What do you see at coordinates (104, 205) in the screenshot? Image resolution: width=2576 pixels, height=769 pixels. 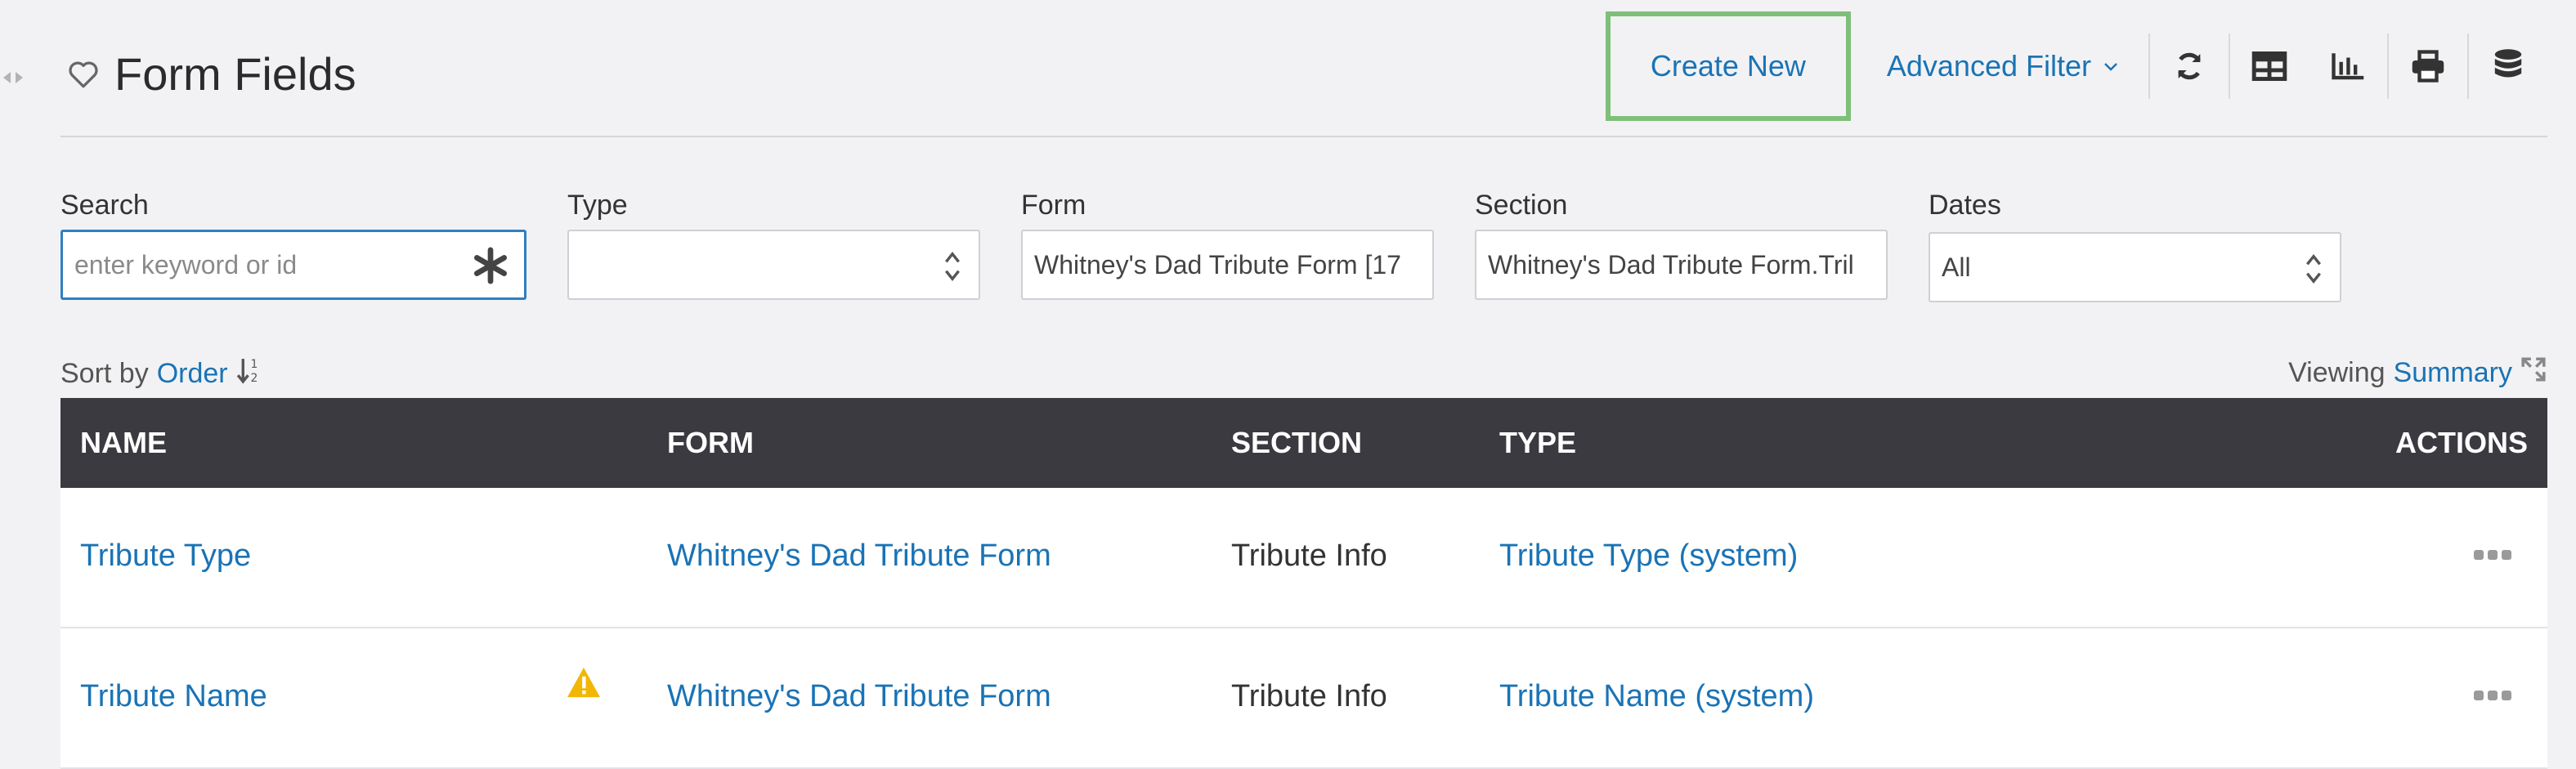 I see `search-label: Search` at bounding box center [104, 205].